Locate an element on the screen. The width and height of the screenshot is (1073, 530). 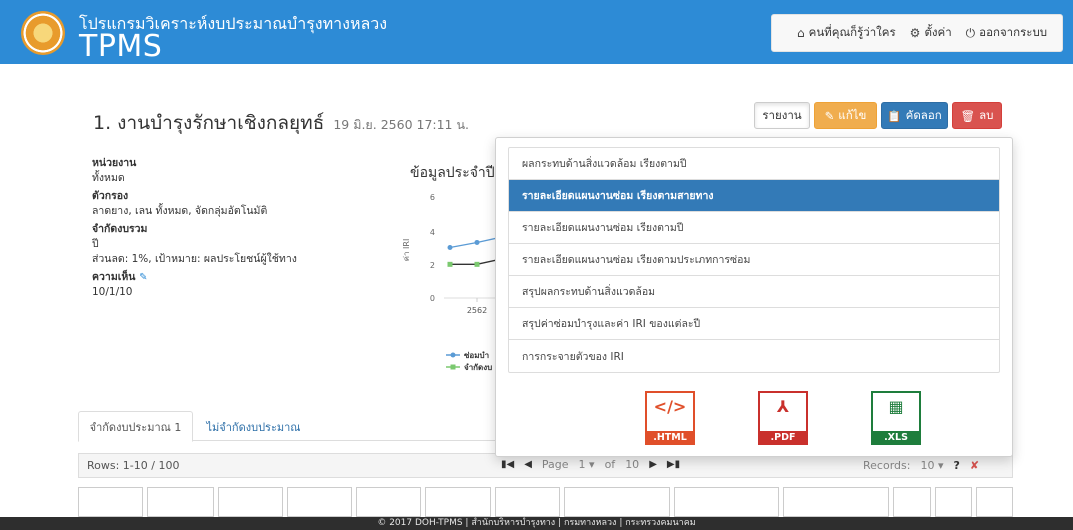
unit-label: หน่วยงาน is located at coordinates (114, 163).